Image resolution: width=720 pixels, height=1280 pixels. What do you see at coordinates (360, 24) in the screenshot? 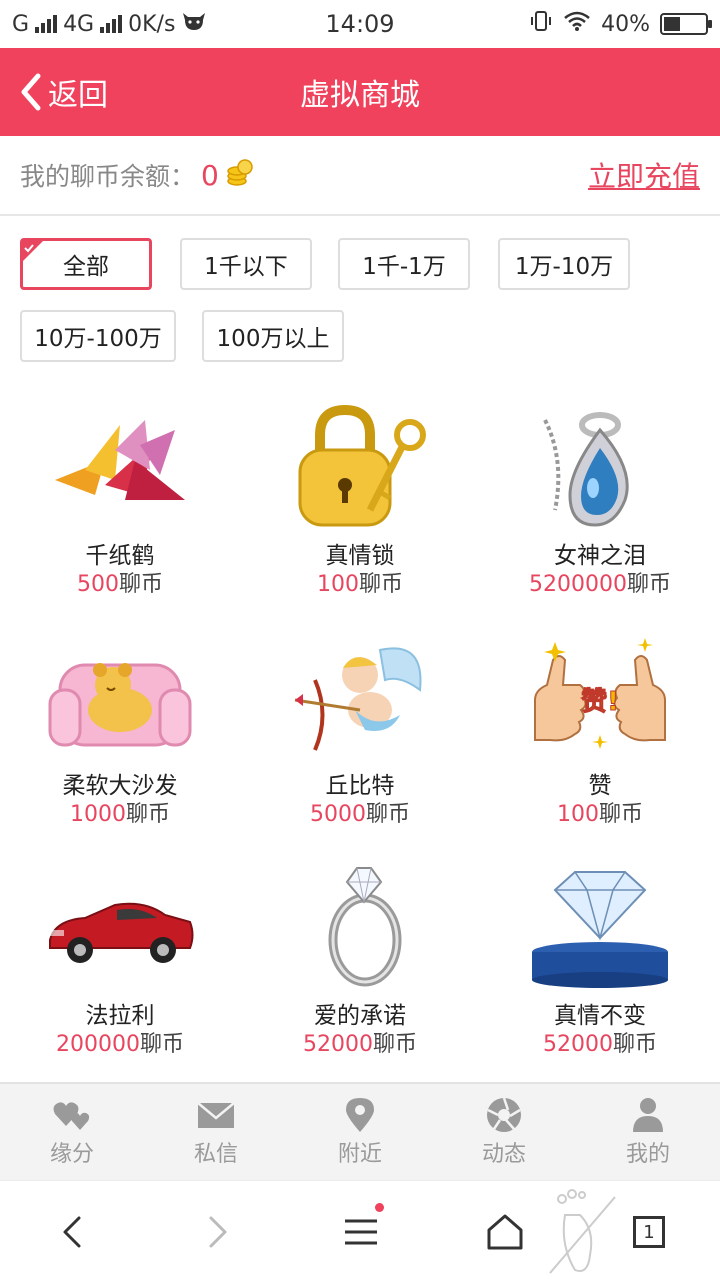
I see `status-bar: G 4G 0K/s 14:09 40%` at bounding box center [360, 24].